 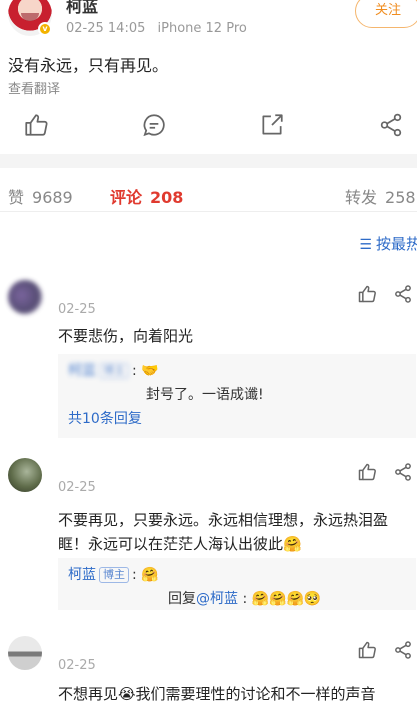 I want to click on sort-button: ☰ 按最热, so click(x=388, y=243).